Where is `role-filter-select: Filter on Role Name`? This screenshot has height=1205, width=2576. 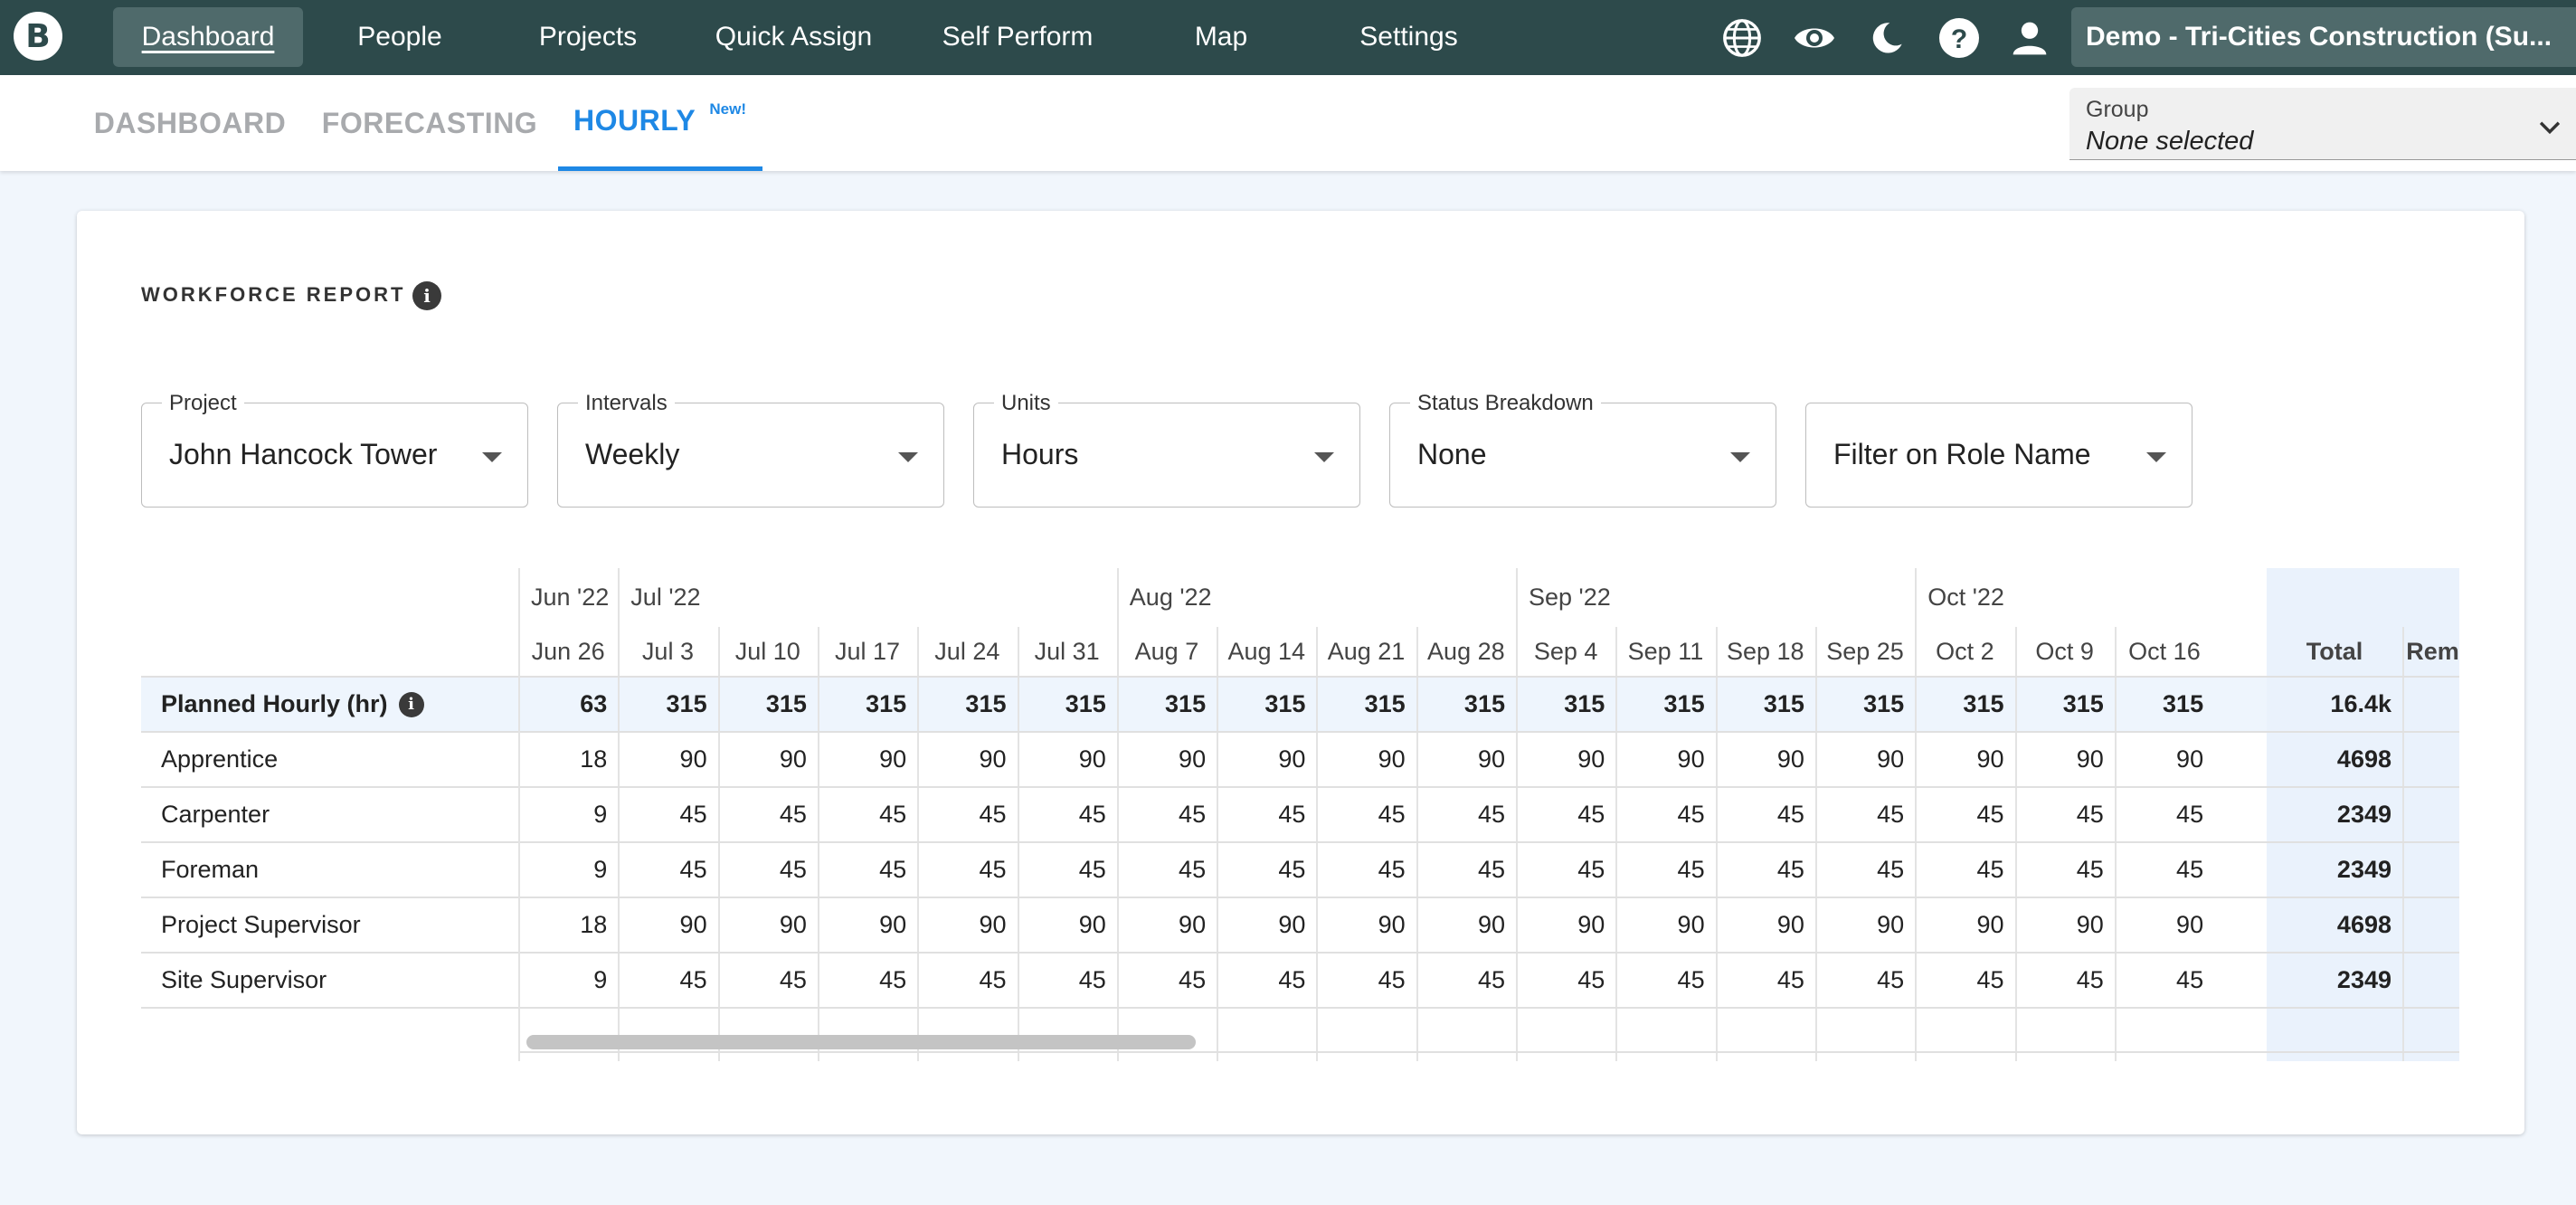 role-filter-select: Filter on Role Name is located at coordinates (1999, 455).